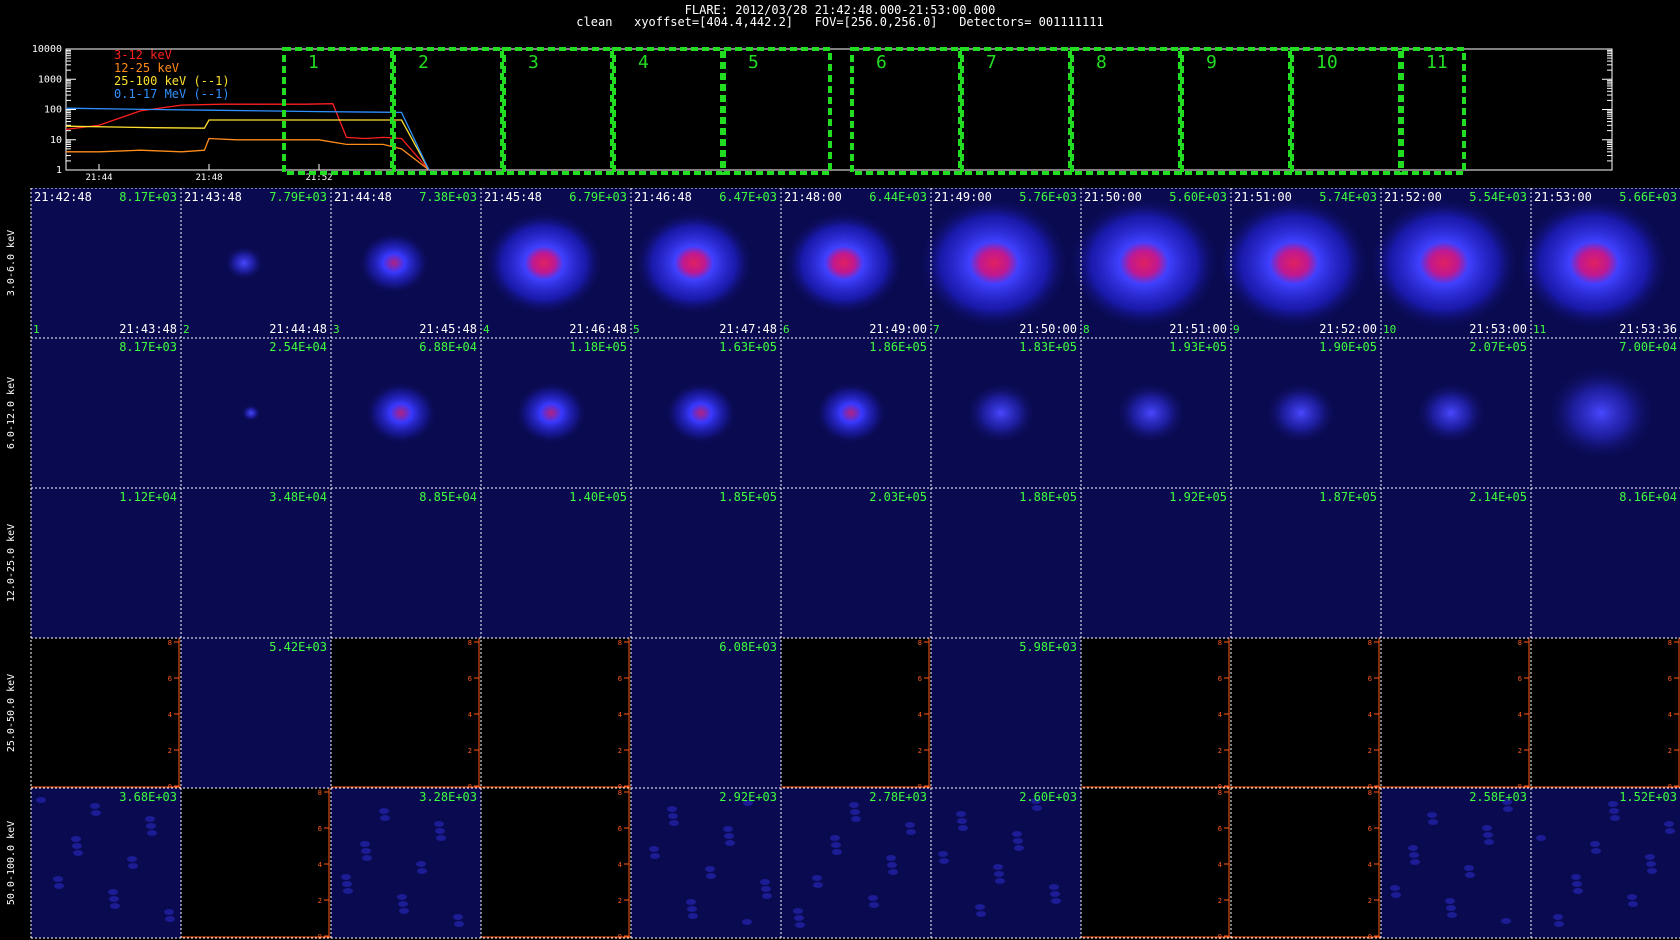 The height and width of the screenshot is (940, 1680). I want to click on image-max-value: 1.40E+05, so click(598, 497).